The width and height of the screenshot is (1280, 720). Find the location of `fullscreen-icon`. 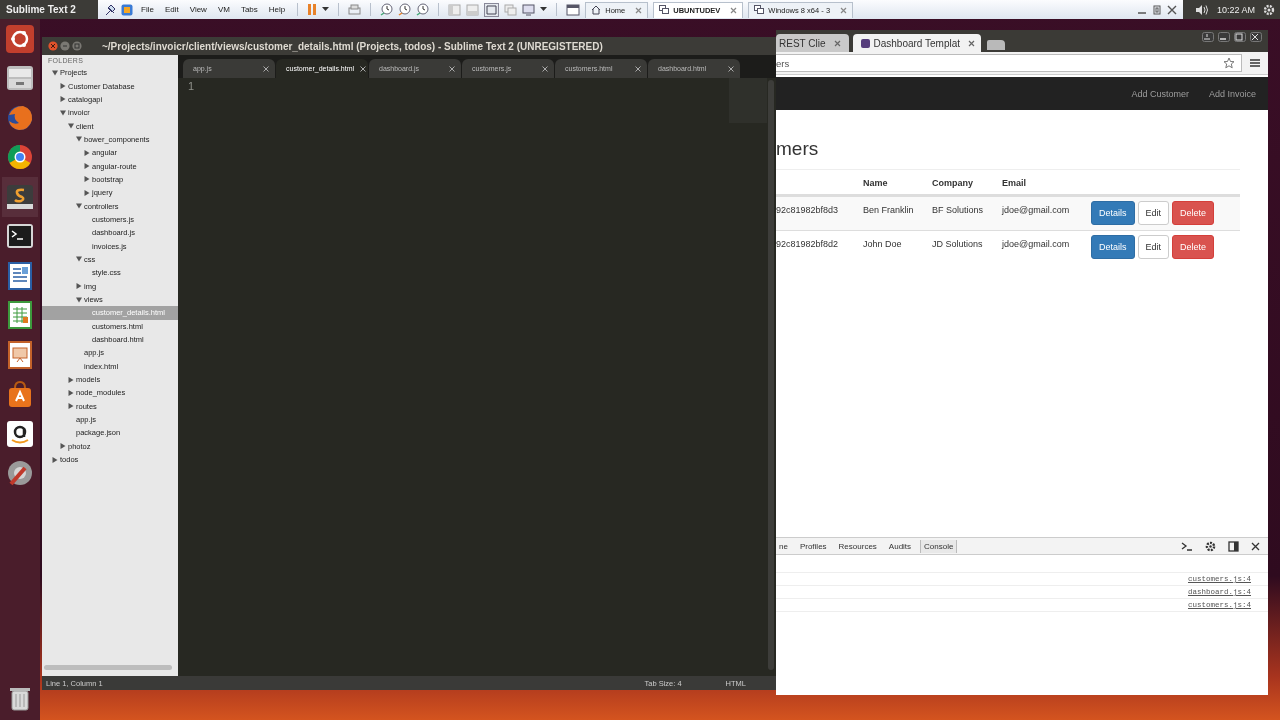

fullscreen-icon is located at coordinates (492, 9).